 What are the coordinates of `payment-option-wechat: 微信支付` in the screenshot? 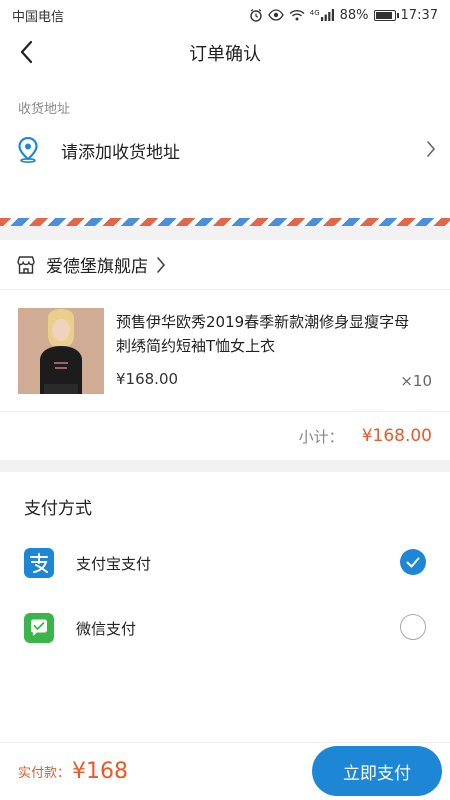 It's located at (225, 628).